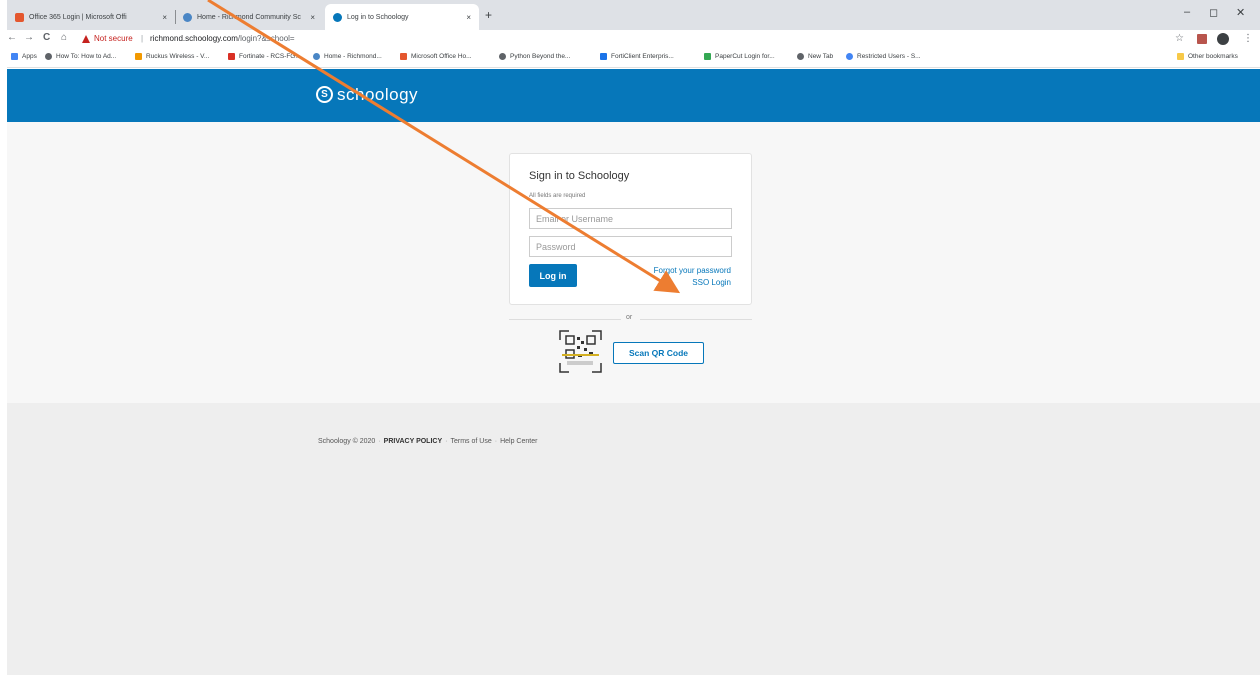 The height and width of the screenshot is (675, 1260). Describe the element at coordinates (86, 39) in the screenshot. I see `warning-icon` at that location.